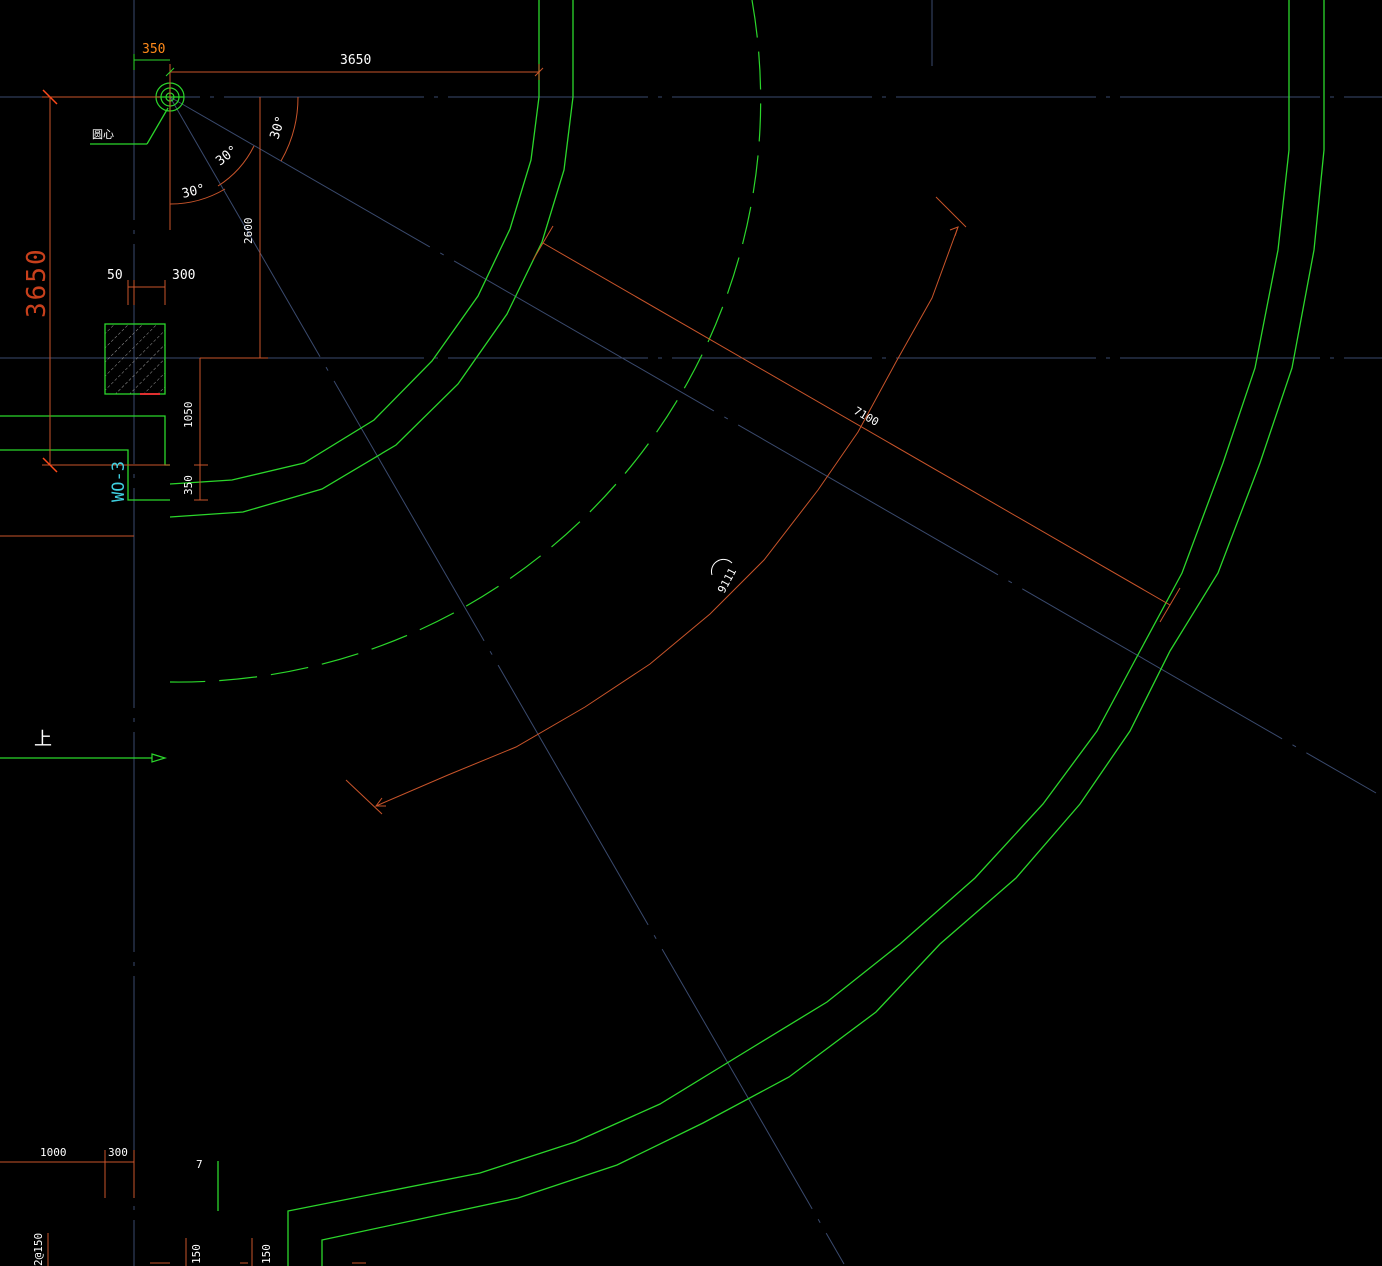 The image size is (1382, 1266). Describe the element at coordinates (188, 485) in the screenshot. I see `dim-wall-thick: 350` at that location.